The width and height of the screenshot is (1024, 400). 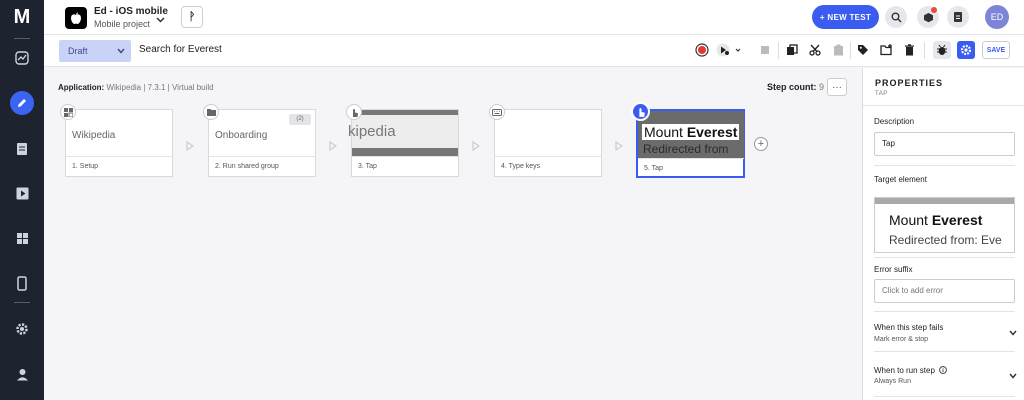 I want to click on trash-icon, so click(x=909, y=50).